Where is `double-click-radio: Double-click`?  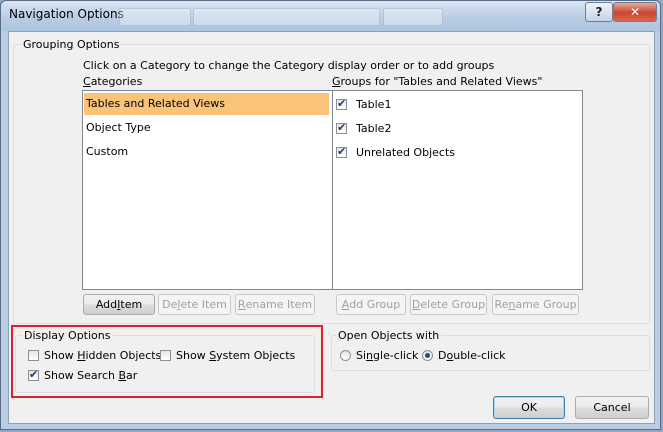
double-click-radio: Double-click is located at coordinates (464, 355).